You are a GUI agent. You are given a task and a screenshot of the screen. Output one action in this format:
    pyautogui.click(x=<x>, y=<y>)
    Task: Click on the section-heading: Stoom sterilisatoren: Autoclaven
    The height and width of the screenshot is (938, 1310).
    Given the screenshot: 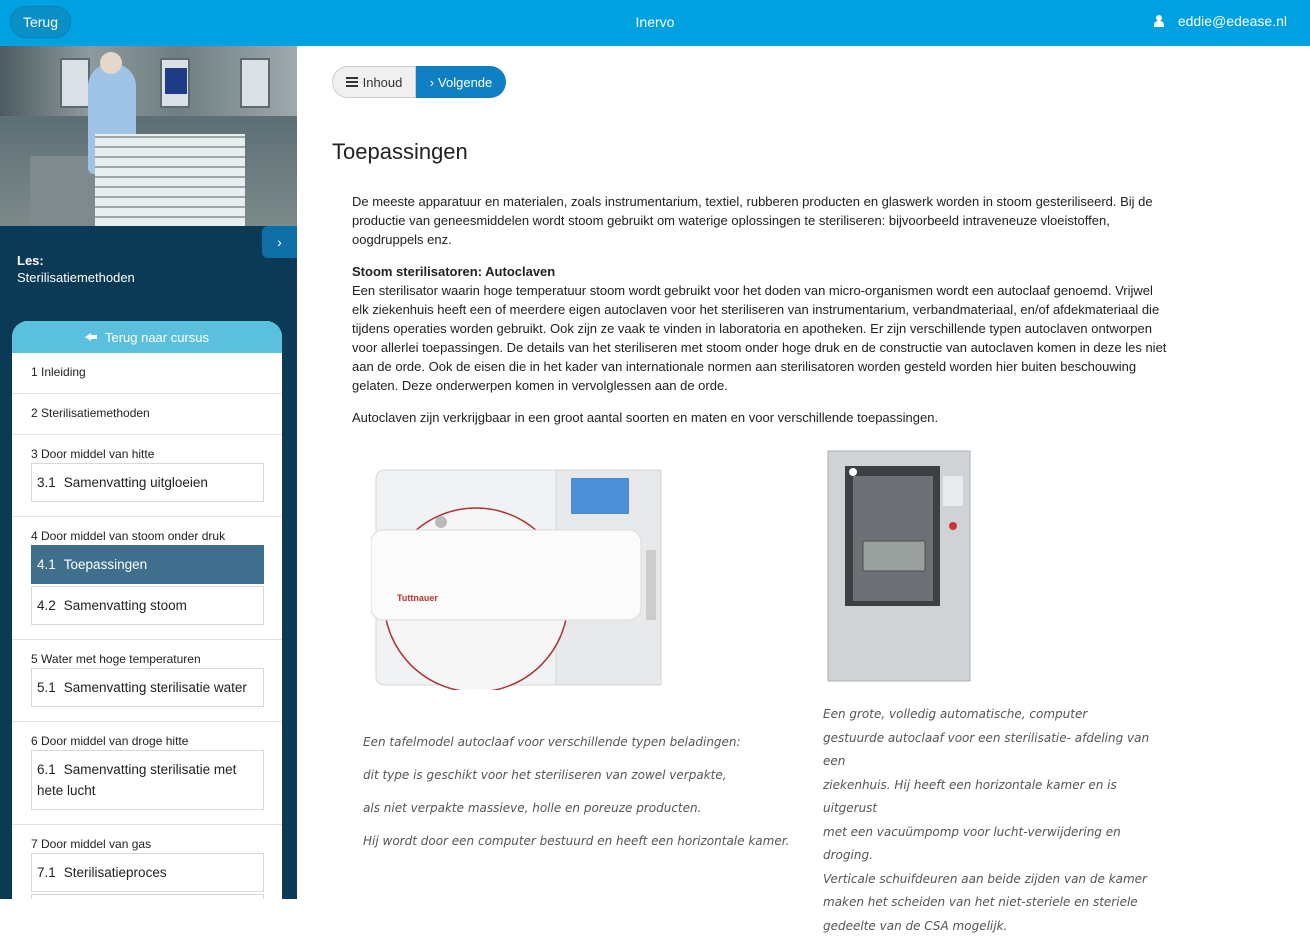 What is the action you would take?
    pyautogui.click(x=759, y=271)
    